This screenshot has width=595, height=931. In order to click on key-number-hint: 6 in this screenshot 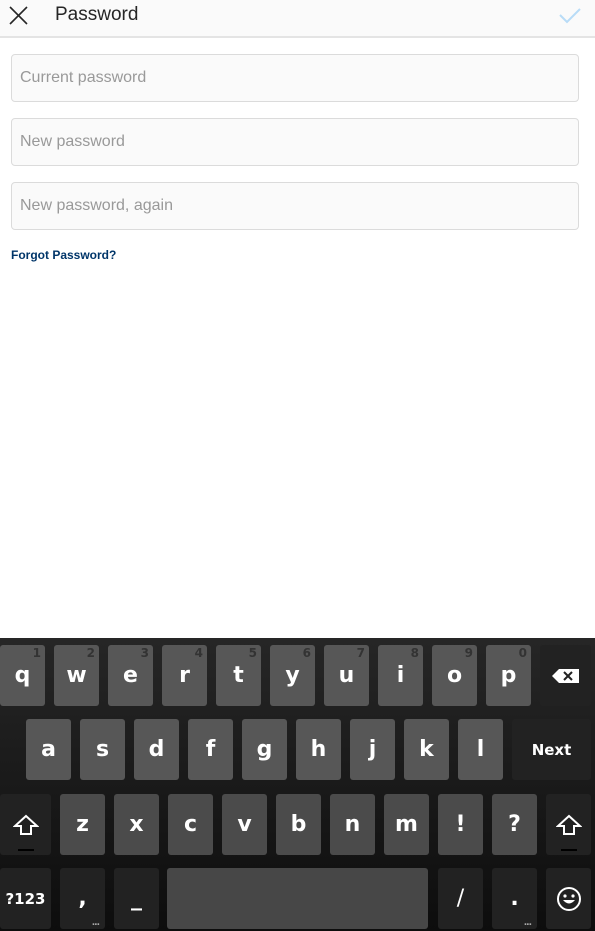, I will do `click(306, 653)`.